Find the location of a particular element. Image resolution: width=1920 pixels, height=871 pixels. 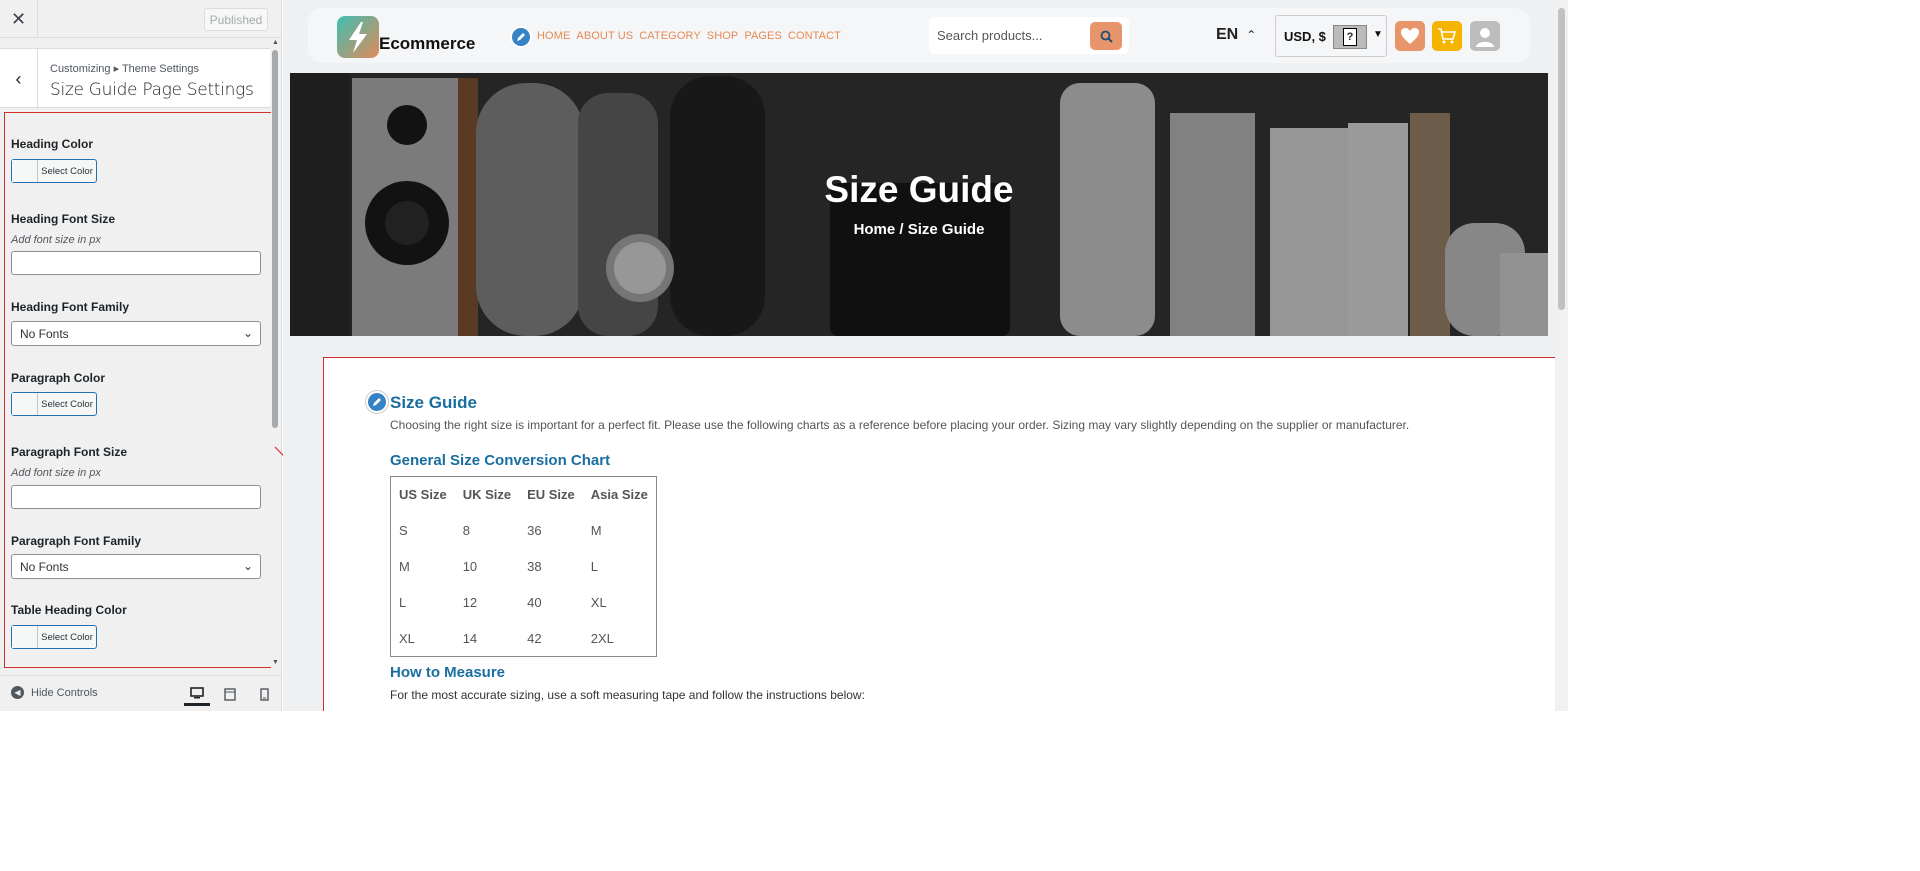

search-button is located at coordinates (1106, 36).